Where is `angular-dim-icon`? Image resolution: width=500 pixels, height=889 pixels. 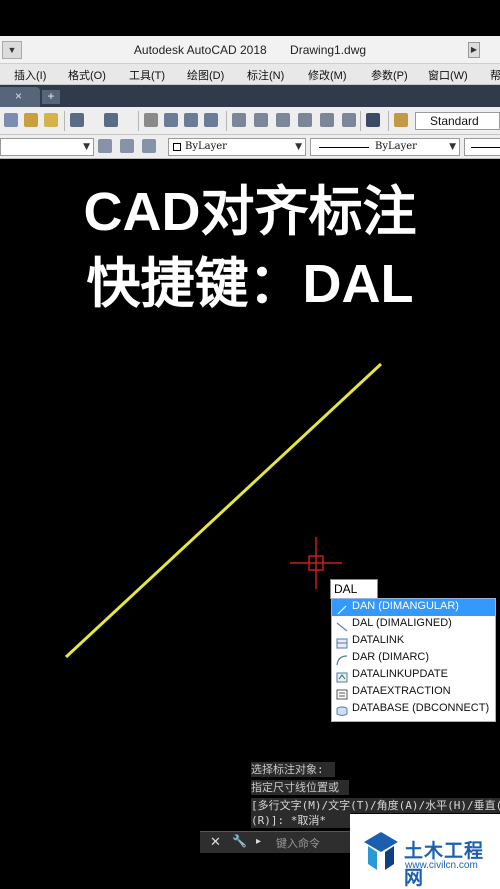 angular-dim-icon is located at coordinates (342, 608).